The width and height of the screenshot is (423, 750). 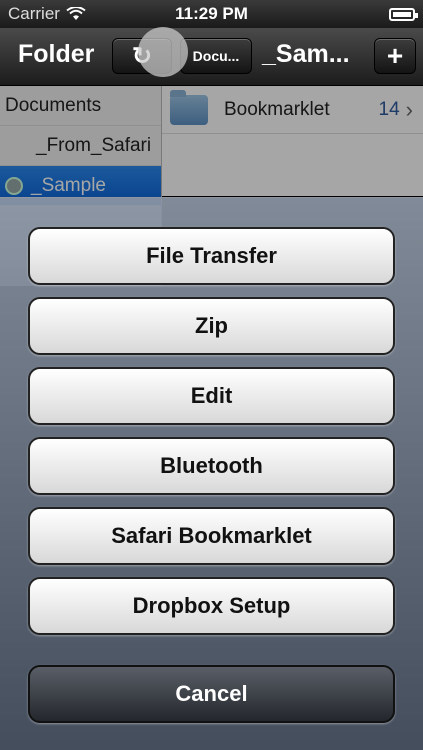 What do you see at coordinates (403, 14) in the screenshot?
I see `battery-icon` at bounding box center [403, 14].